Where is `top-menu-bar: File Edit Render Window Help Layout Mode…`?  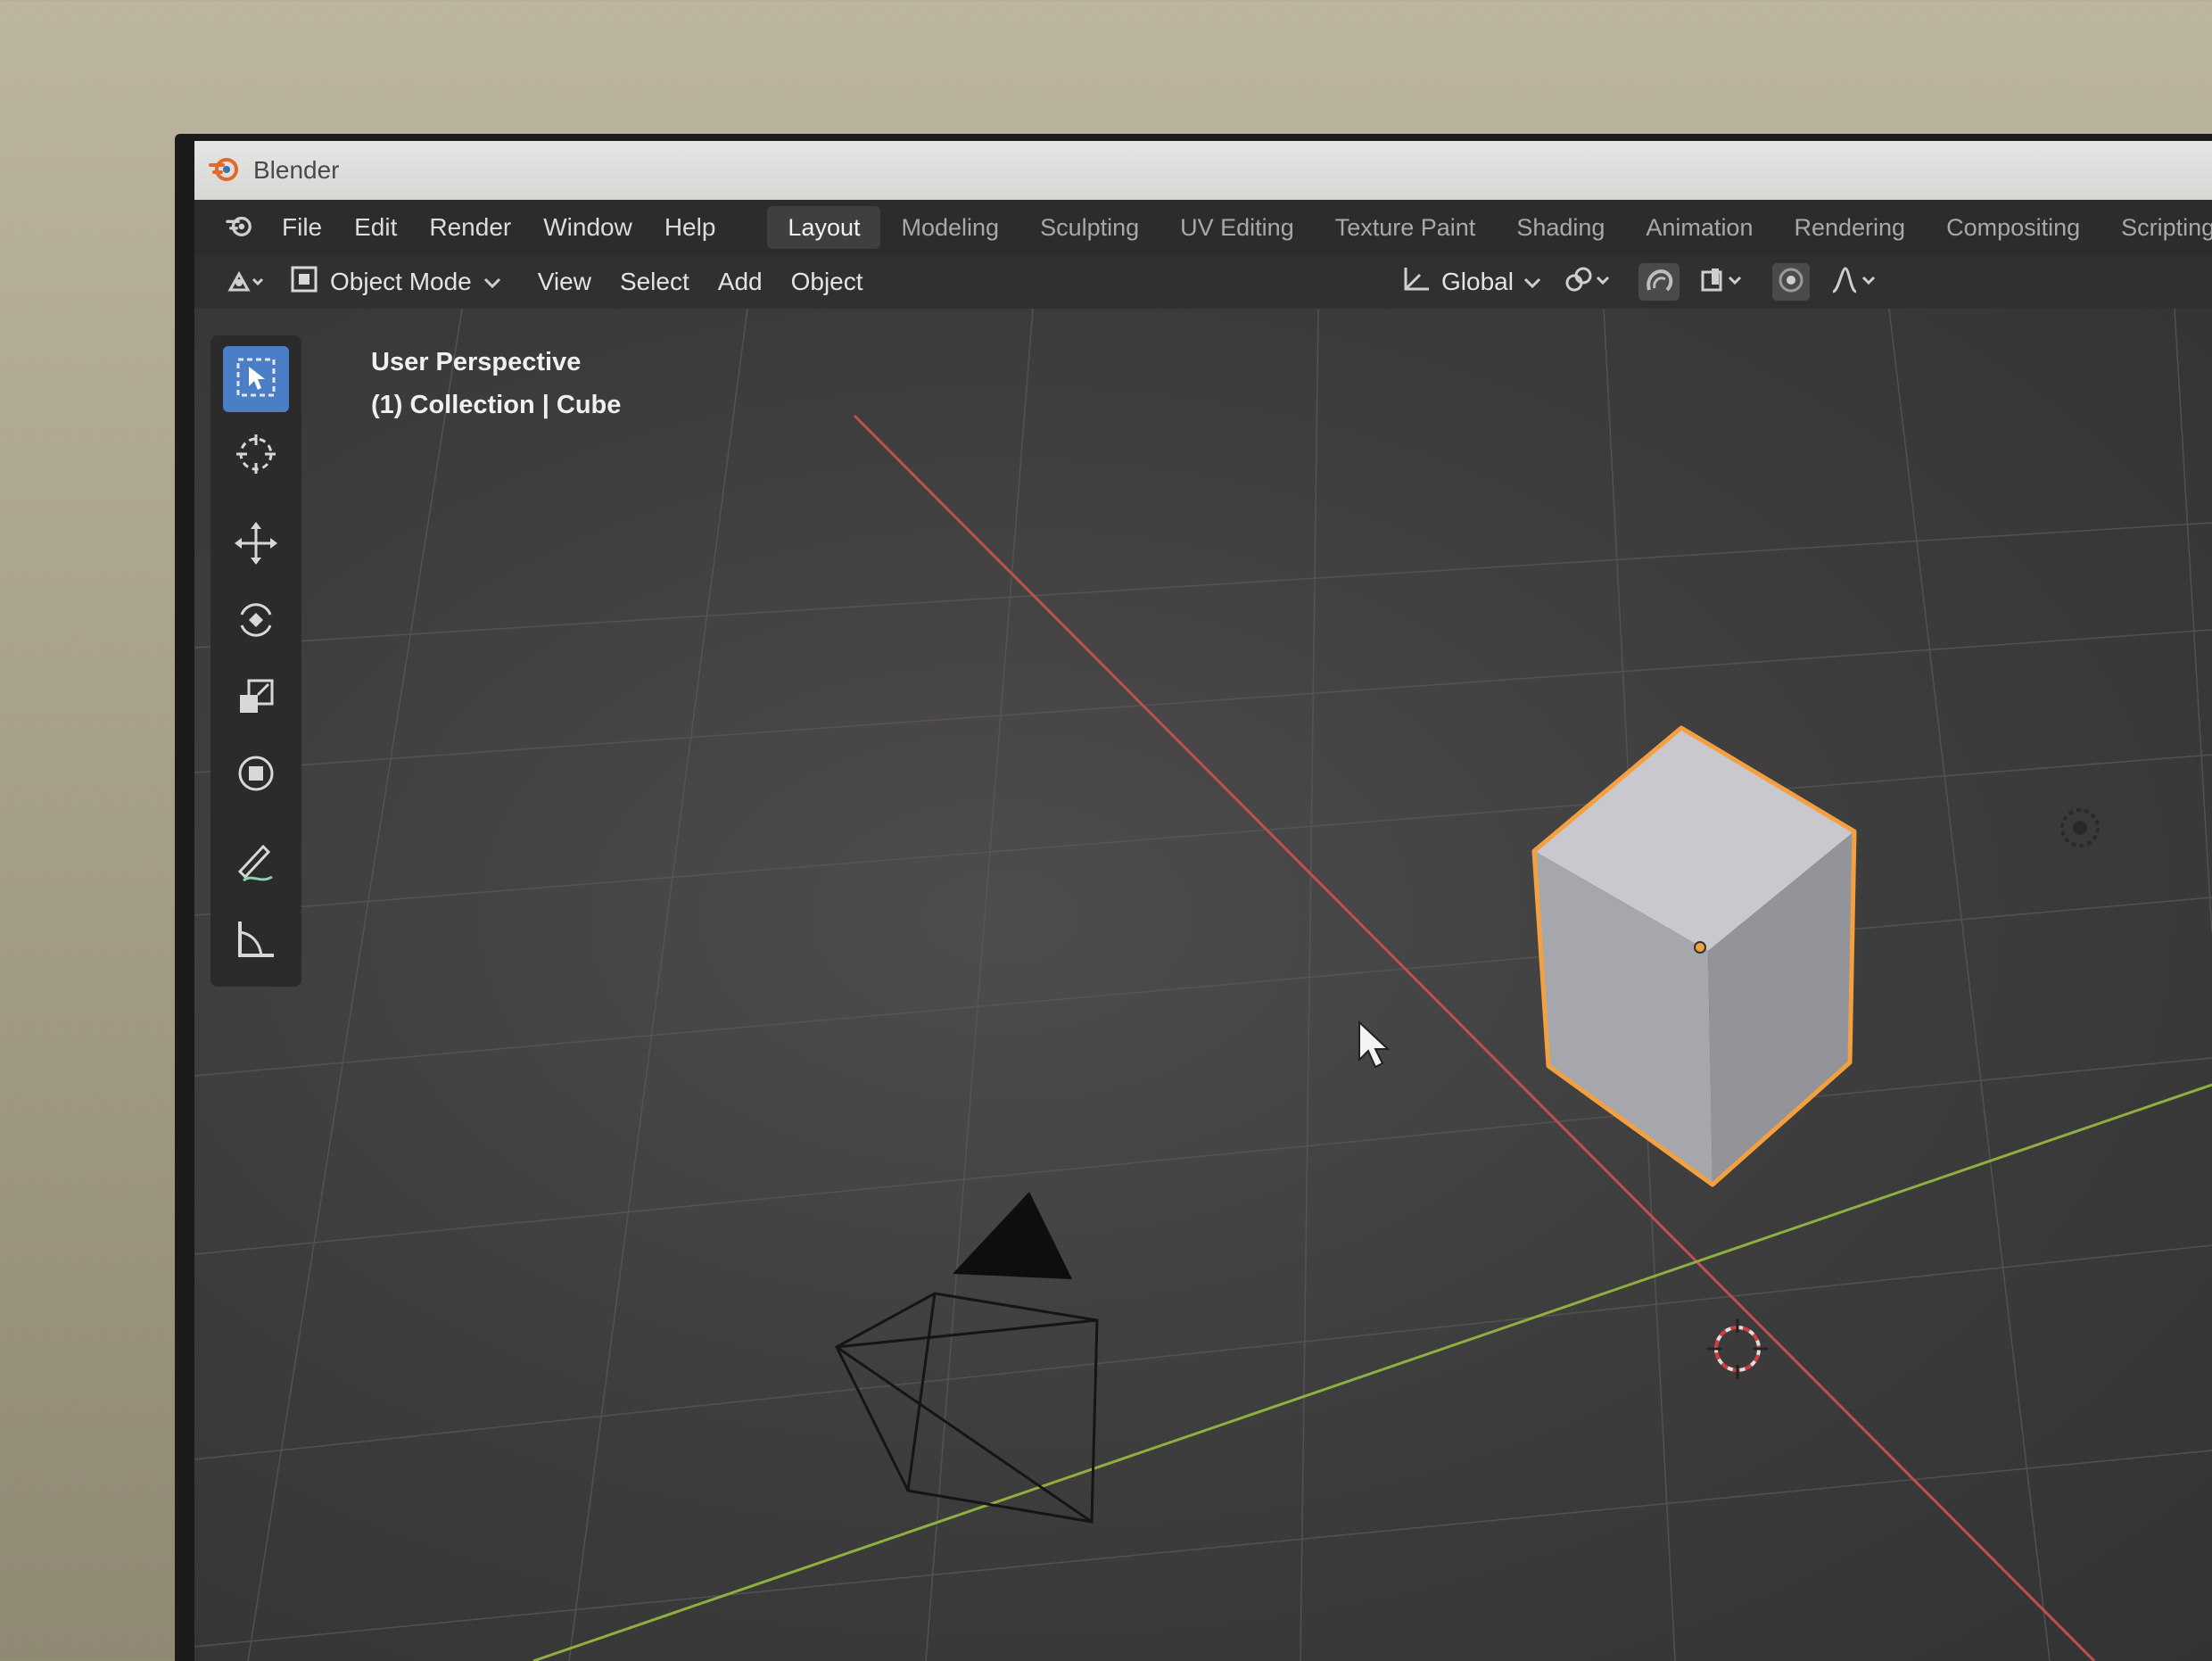 top-menu-bar: File Edit Render Window Help Layout Mode… is located at coordinates (1203, 228).